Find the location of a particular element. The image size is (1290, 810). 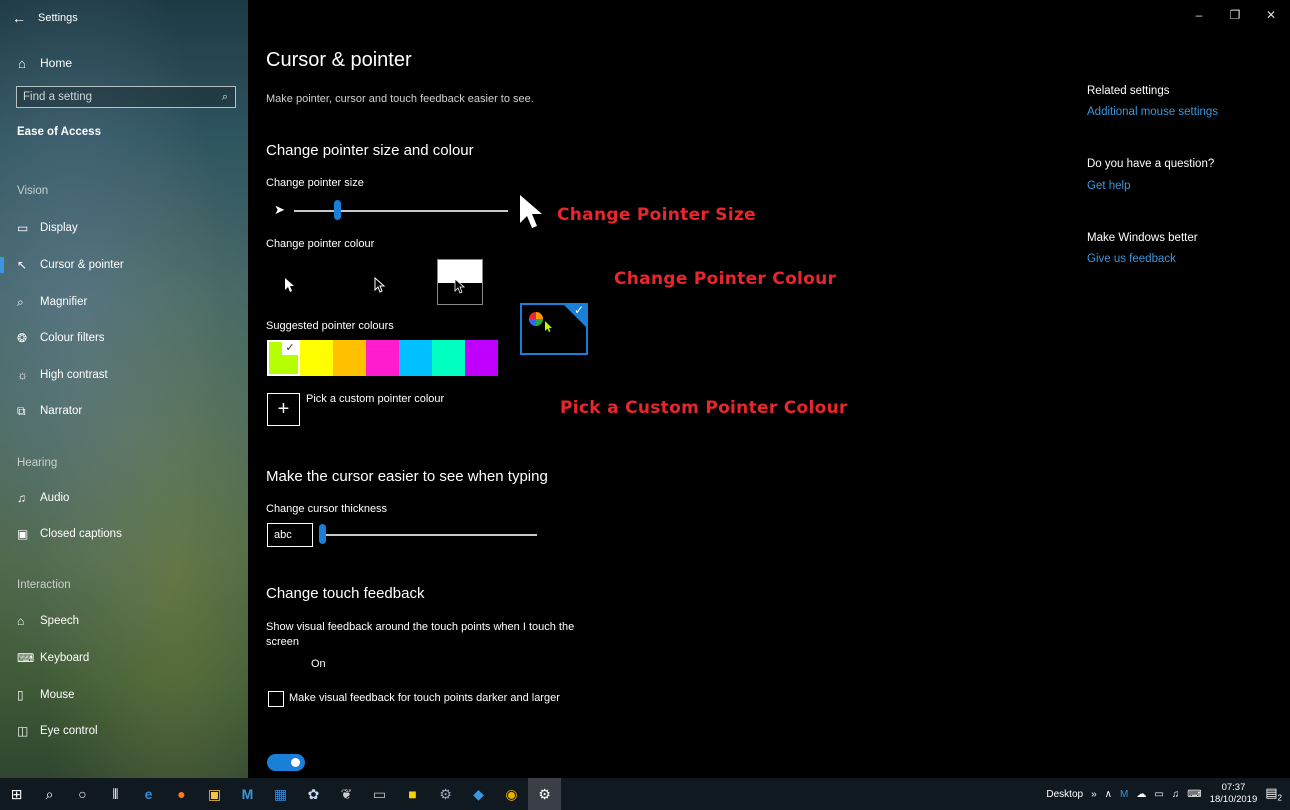

back-button: ← is located at coordinates (19, 18).